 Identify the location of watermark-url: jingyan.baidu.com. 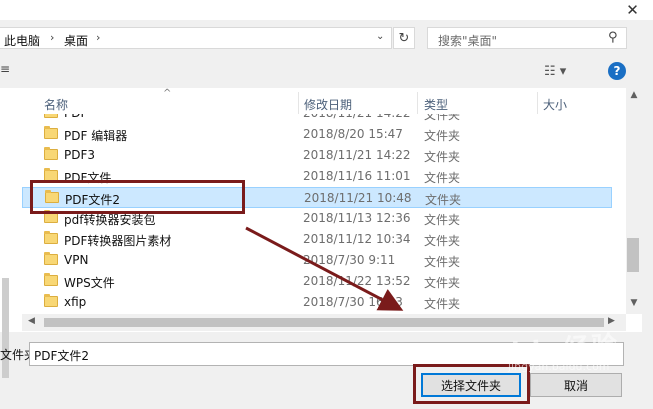
(559, 366).